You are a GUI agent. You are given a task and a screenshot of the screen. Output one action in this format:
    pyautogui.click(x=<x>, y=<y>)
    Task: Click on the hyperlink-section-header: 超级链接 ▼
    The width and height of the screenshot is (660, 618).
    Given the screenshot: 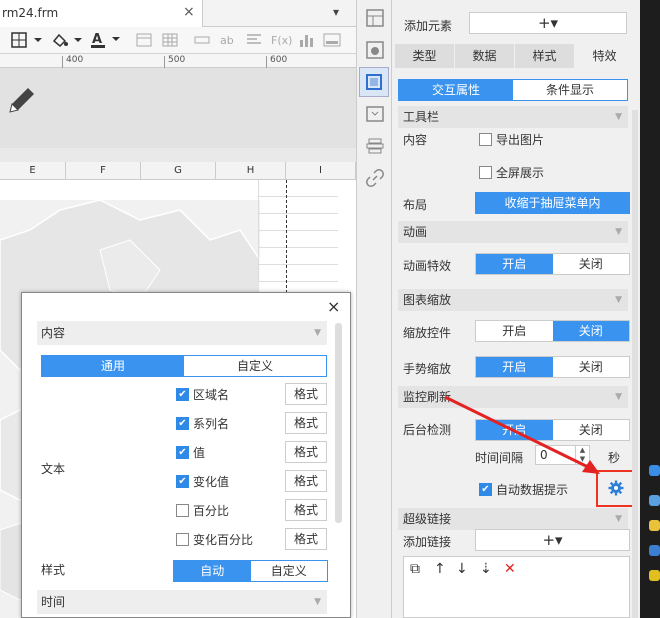 What is the action you would take?
    pyautogui.click(x=513, y=519)
    